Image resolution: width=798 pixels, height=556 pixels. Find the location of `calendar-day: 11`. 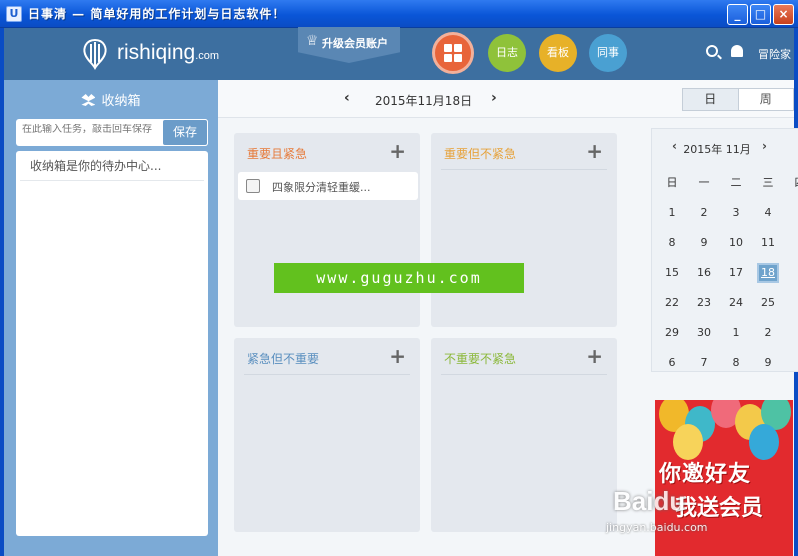

calendar-day: 11 is located at coordinates (768, 243).